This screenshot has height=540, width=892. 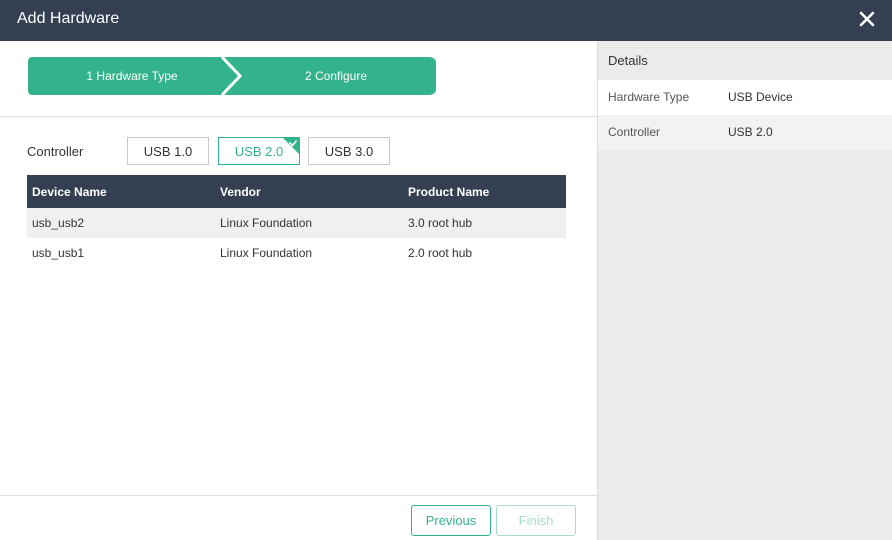 I want to click on usb-3-0-option: USB 3.0, so click(x=349, y=151).